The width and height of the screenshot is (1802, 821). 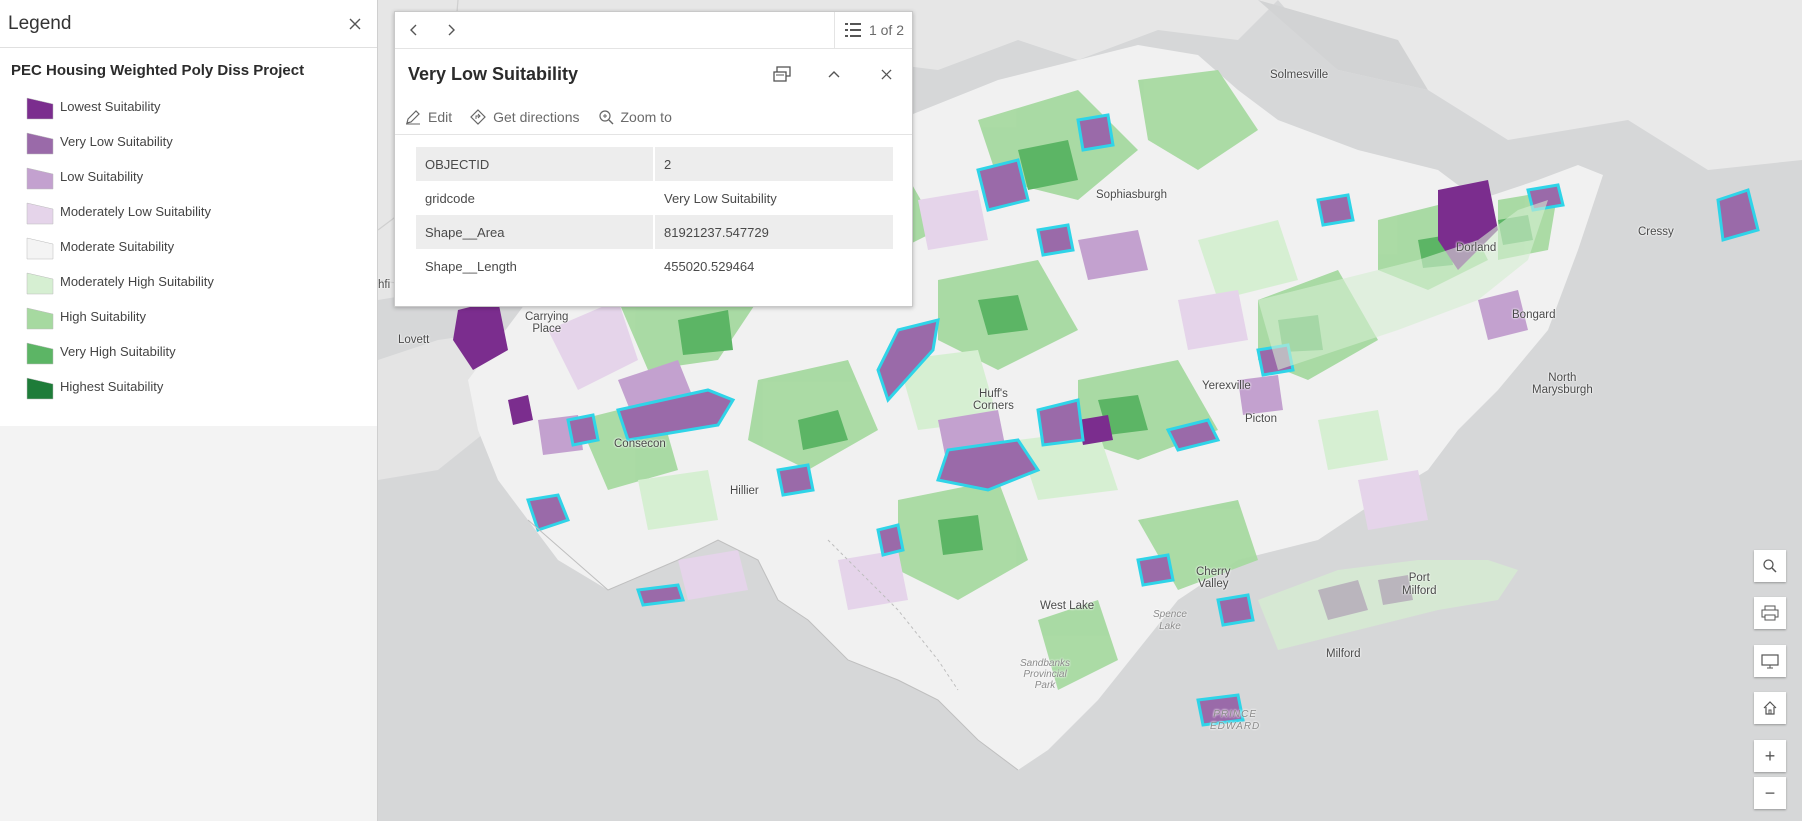 I want to click on search-button, so click(x=1770, y=566).